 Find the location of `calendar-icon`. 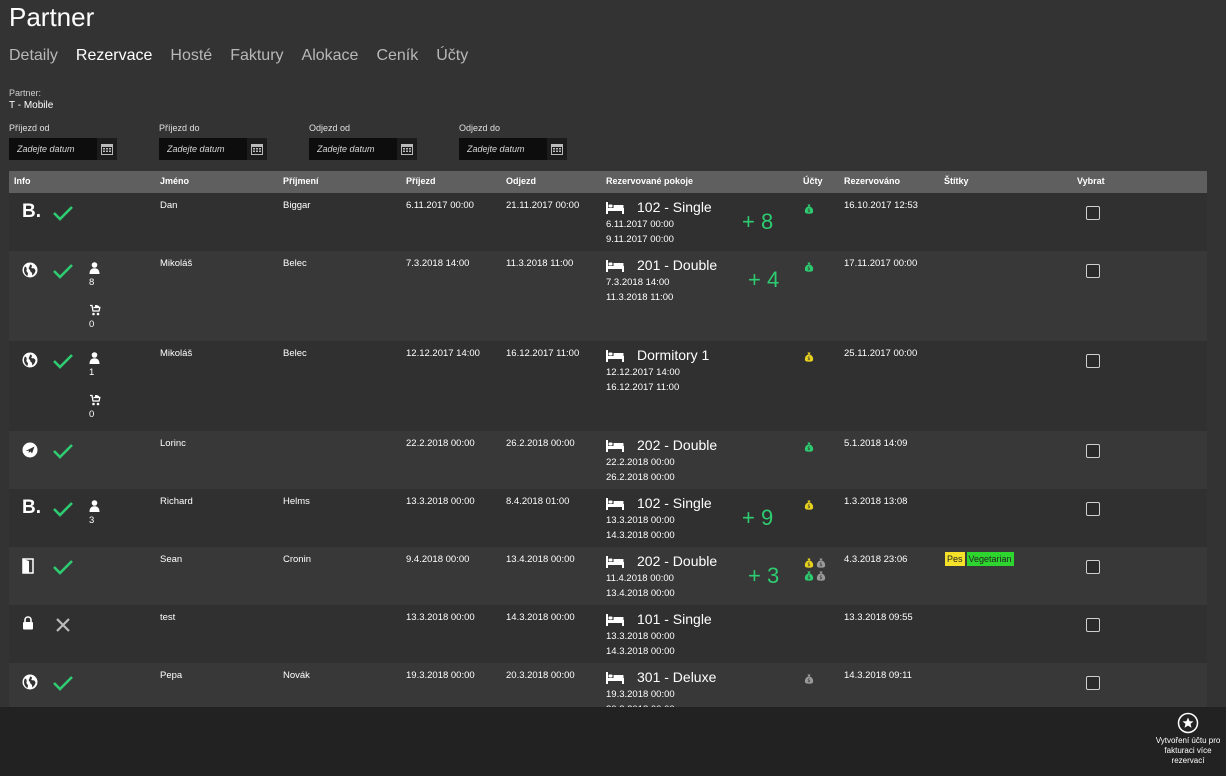

calendar-icon is located at coordinates (407, 149).